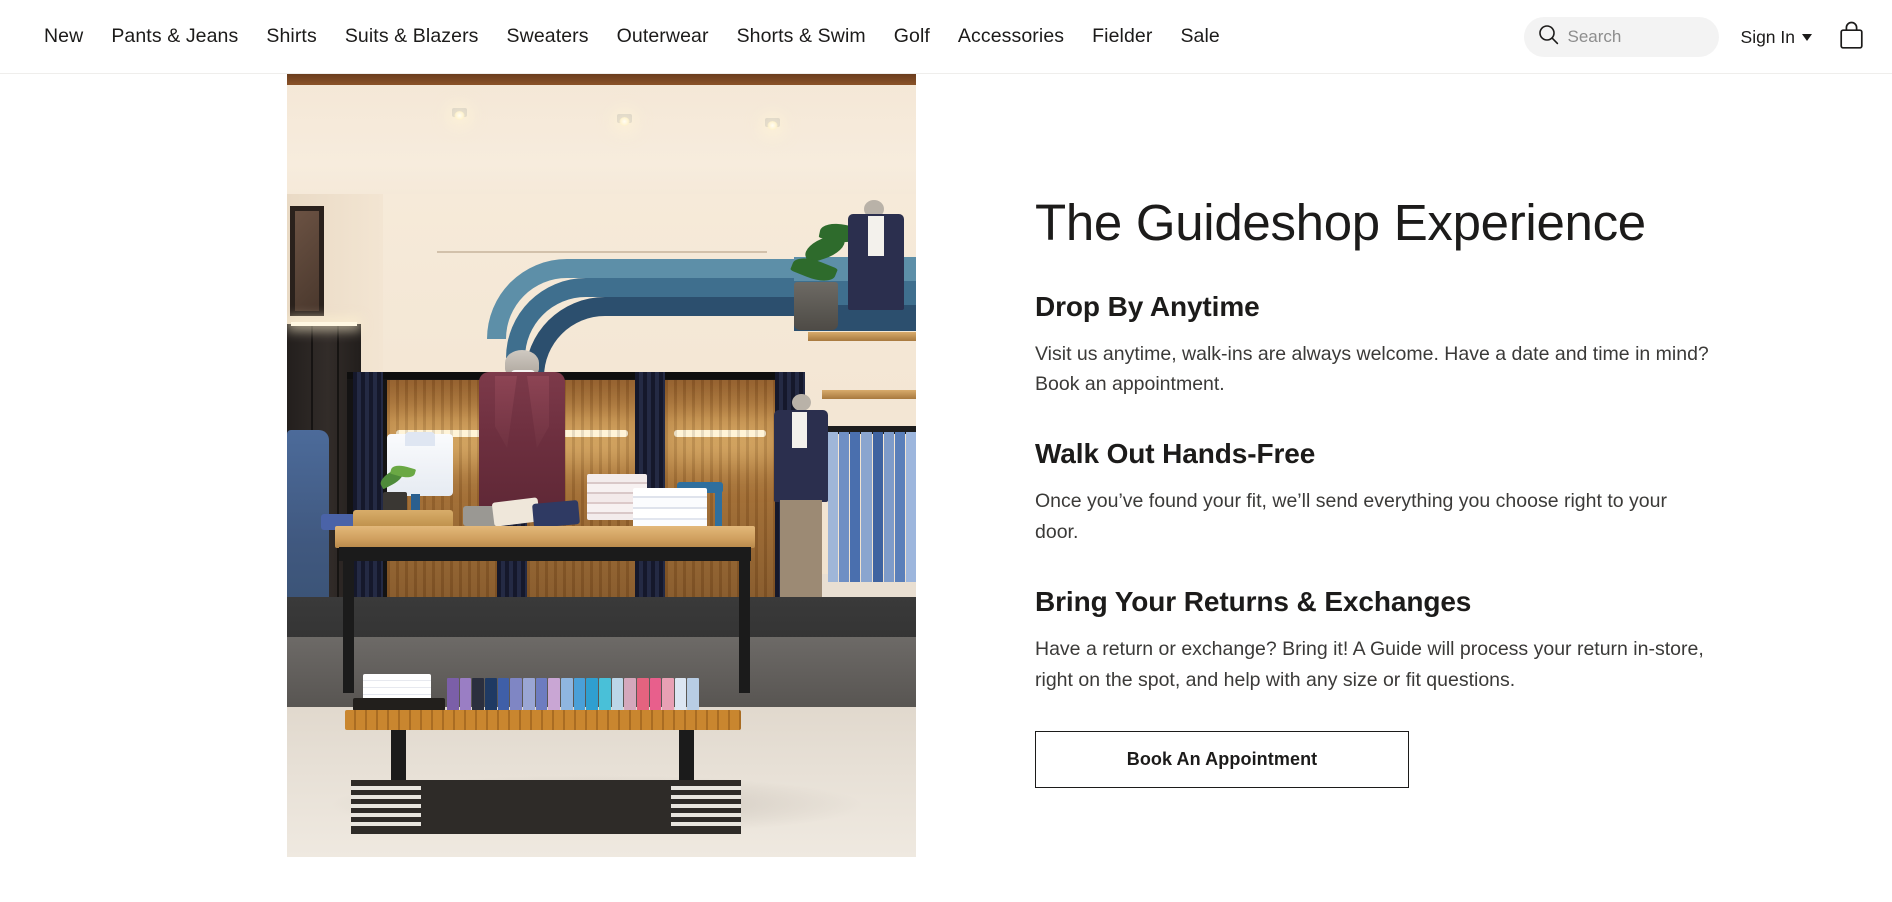  Describe the element at coordinates (291, 36) in the screenshot. I see `nav-item-shirts: Shirts` at that location.